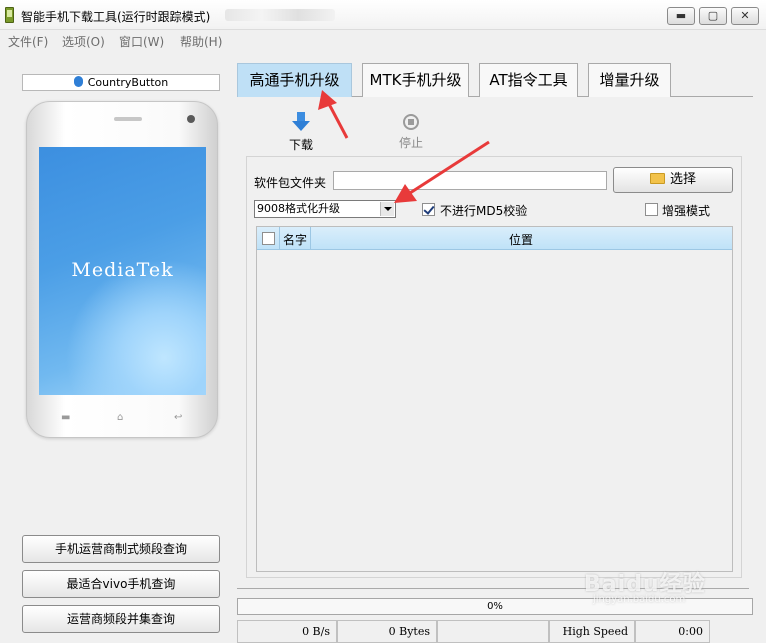 Image resolution: width=766 pixels, height=643 pixels. Describe the element at coordinates (333, 114) in the screenshot. I see `annotation-arrow-tab` at that location.